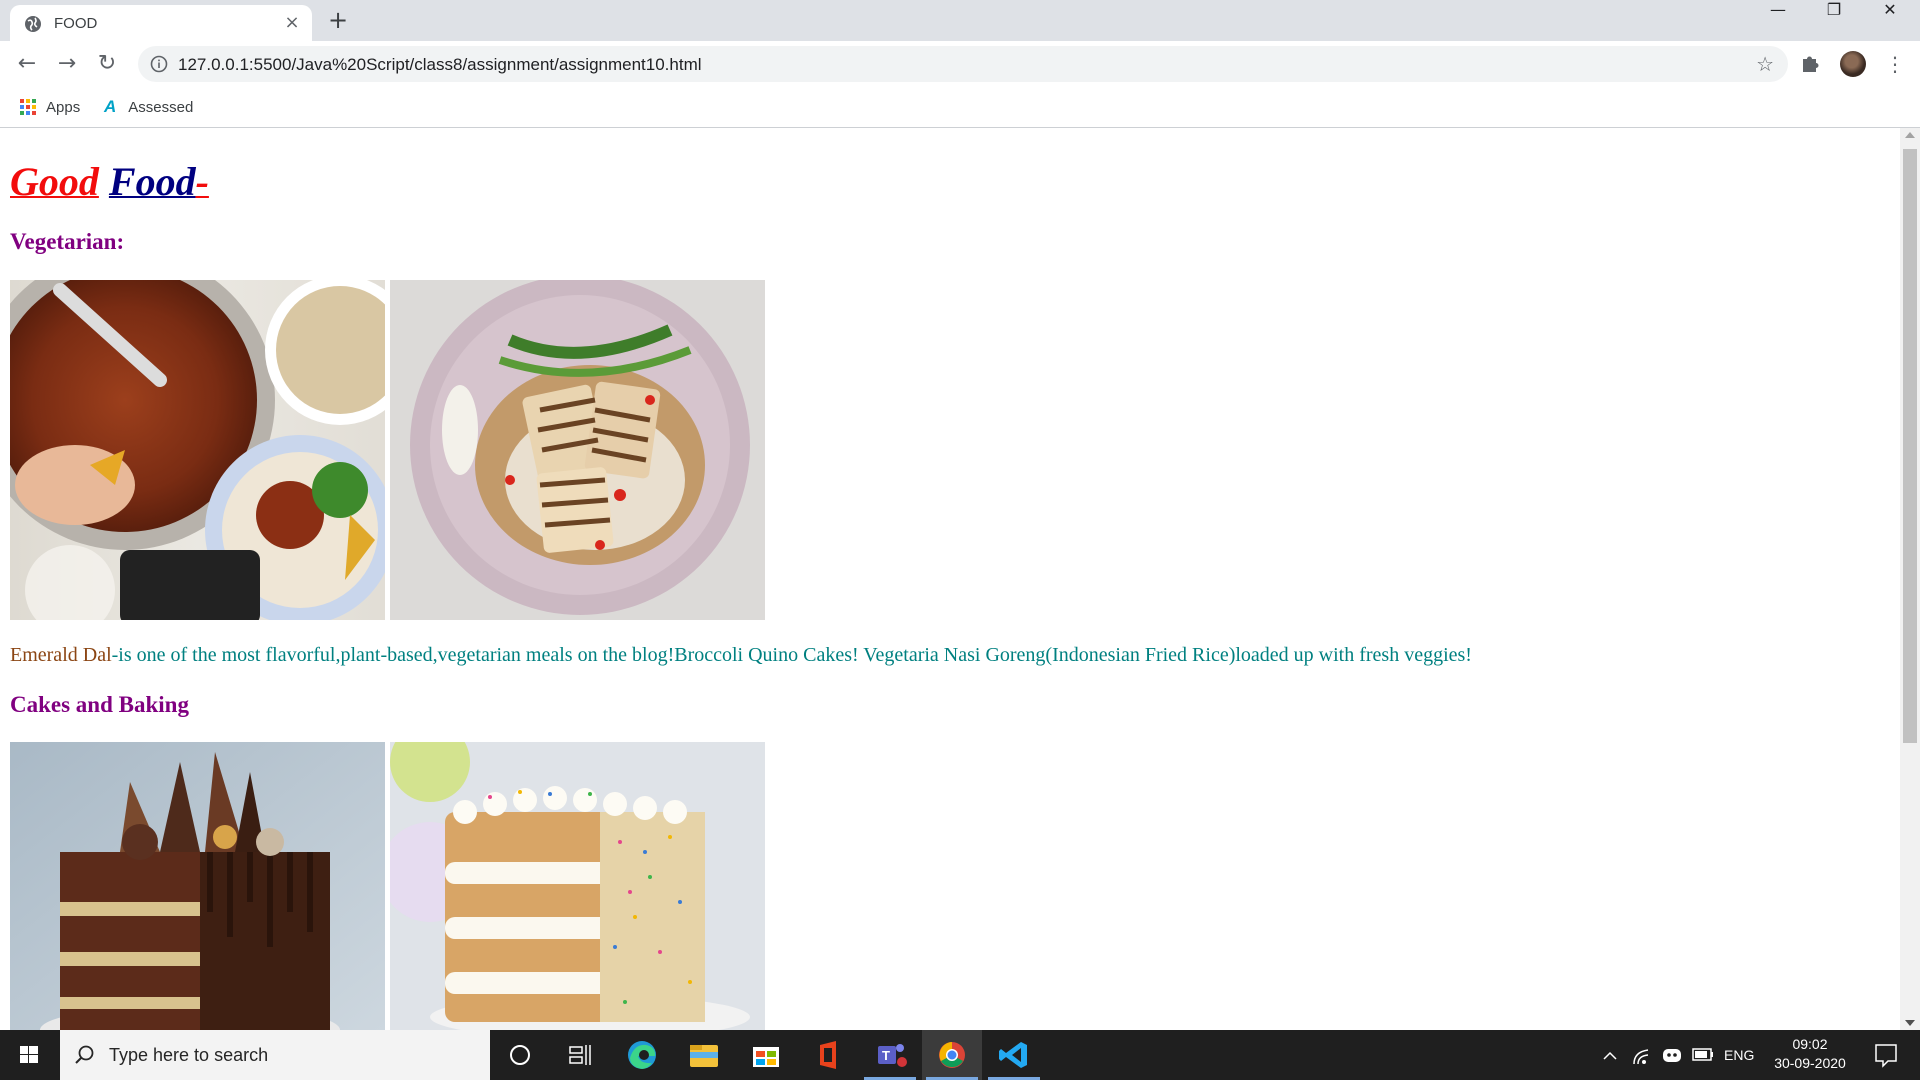  I want to click on browser-tab: FOOD ×, so click(161, 23).